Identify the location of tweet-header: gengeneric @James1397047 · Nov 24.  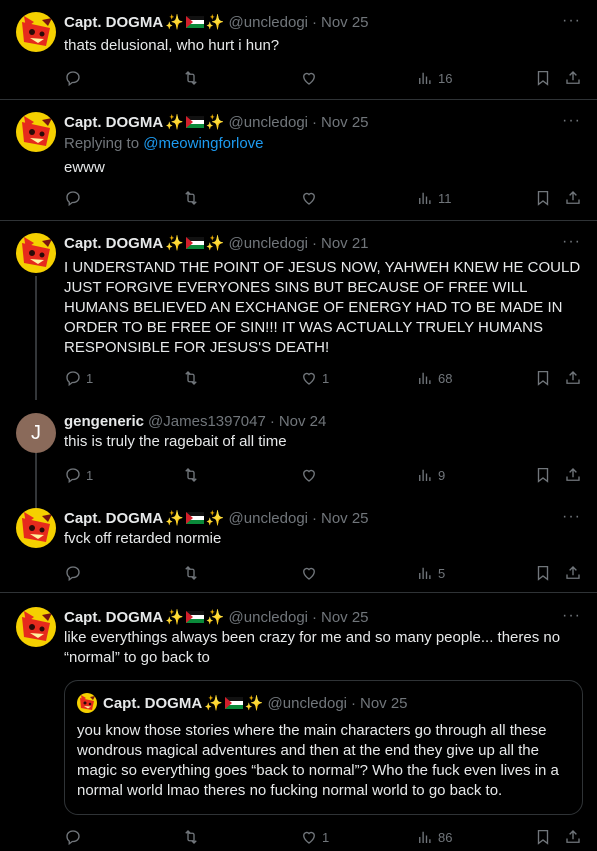
(195, 421).